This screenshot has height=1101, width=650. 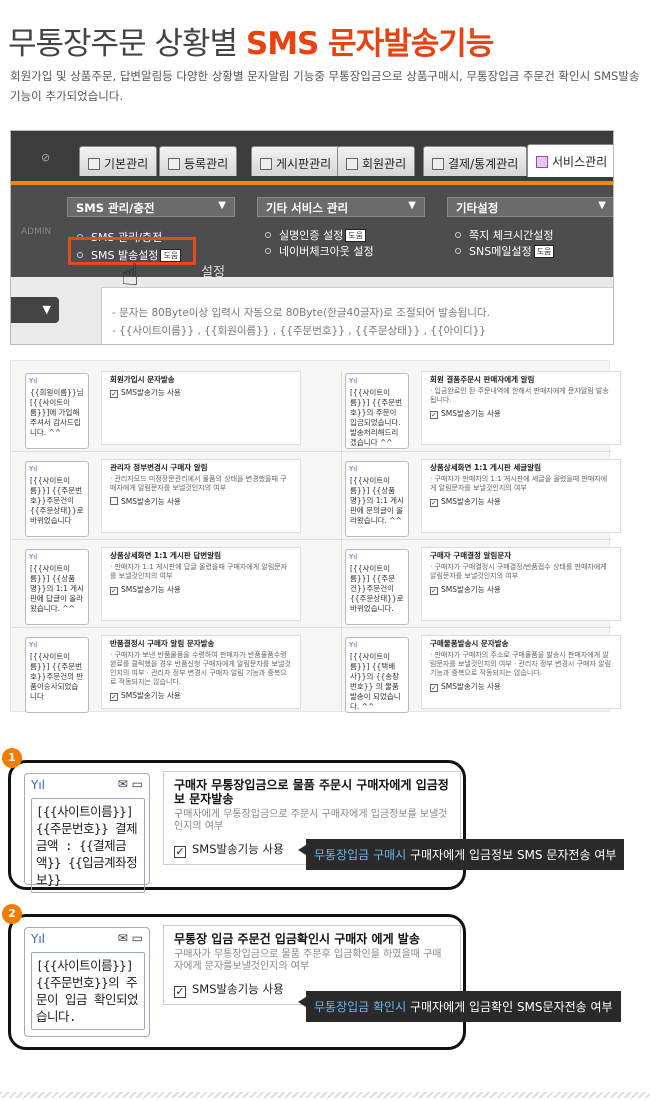 I want to click on menu-head-other-settings: 기타설정 ▼, so click(x=530, y=207).